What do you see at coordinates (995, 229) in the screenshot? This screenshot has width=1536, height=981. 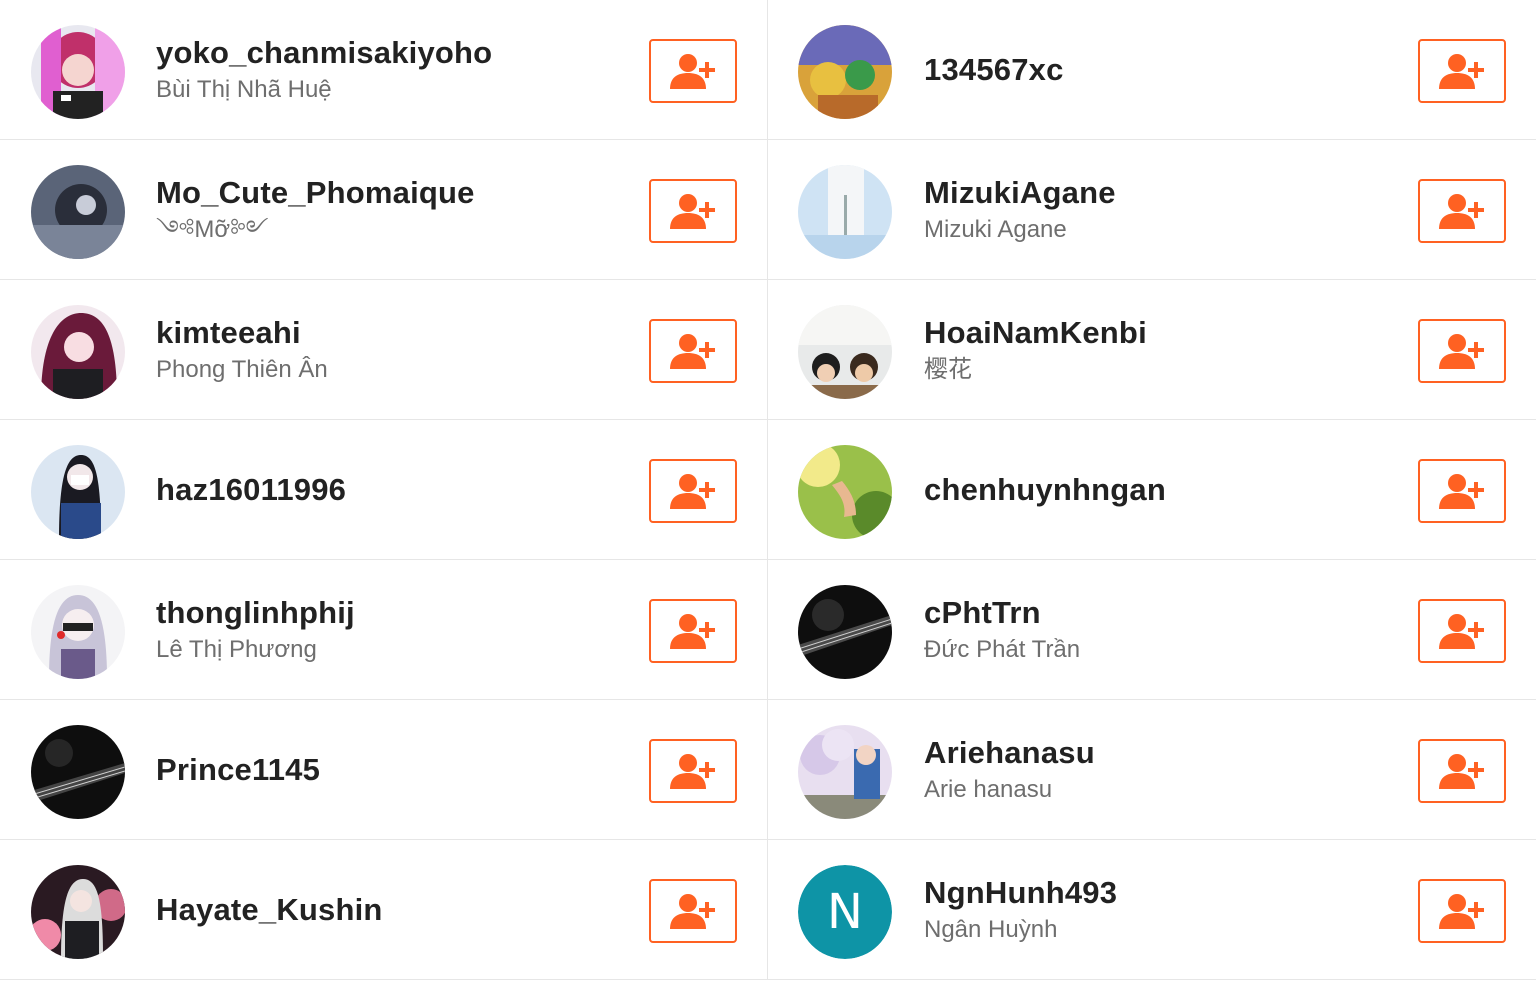 I see `real-name: Mizuki Agane` at bounding box center [995, 229].